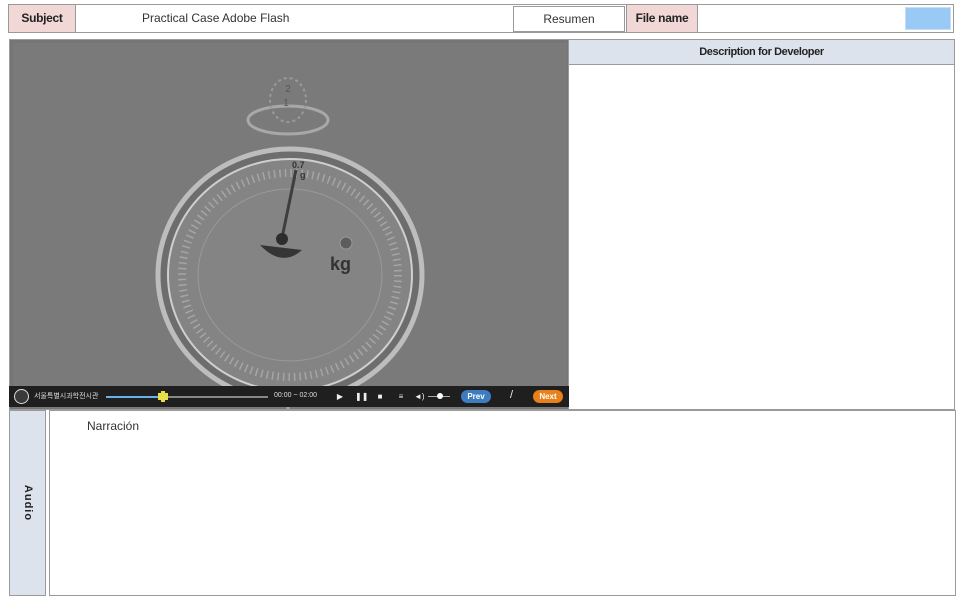  I want to click on progress-handle-icon, so click(163, 396).